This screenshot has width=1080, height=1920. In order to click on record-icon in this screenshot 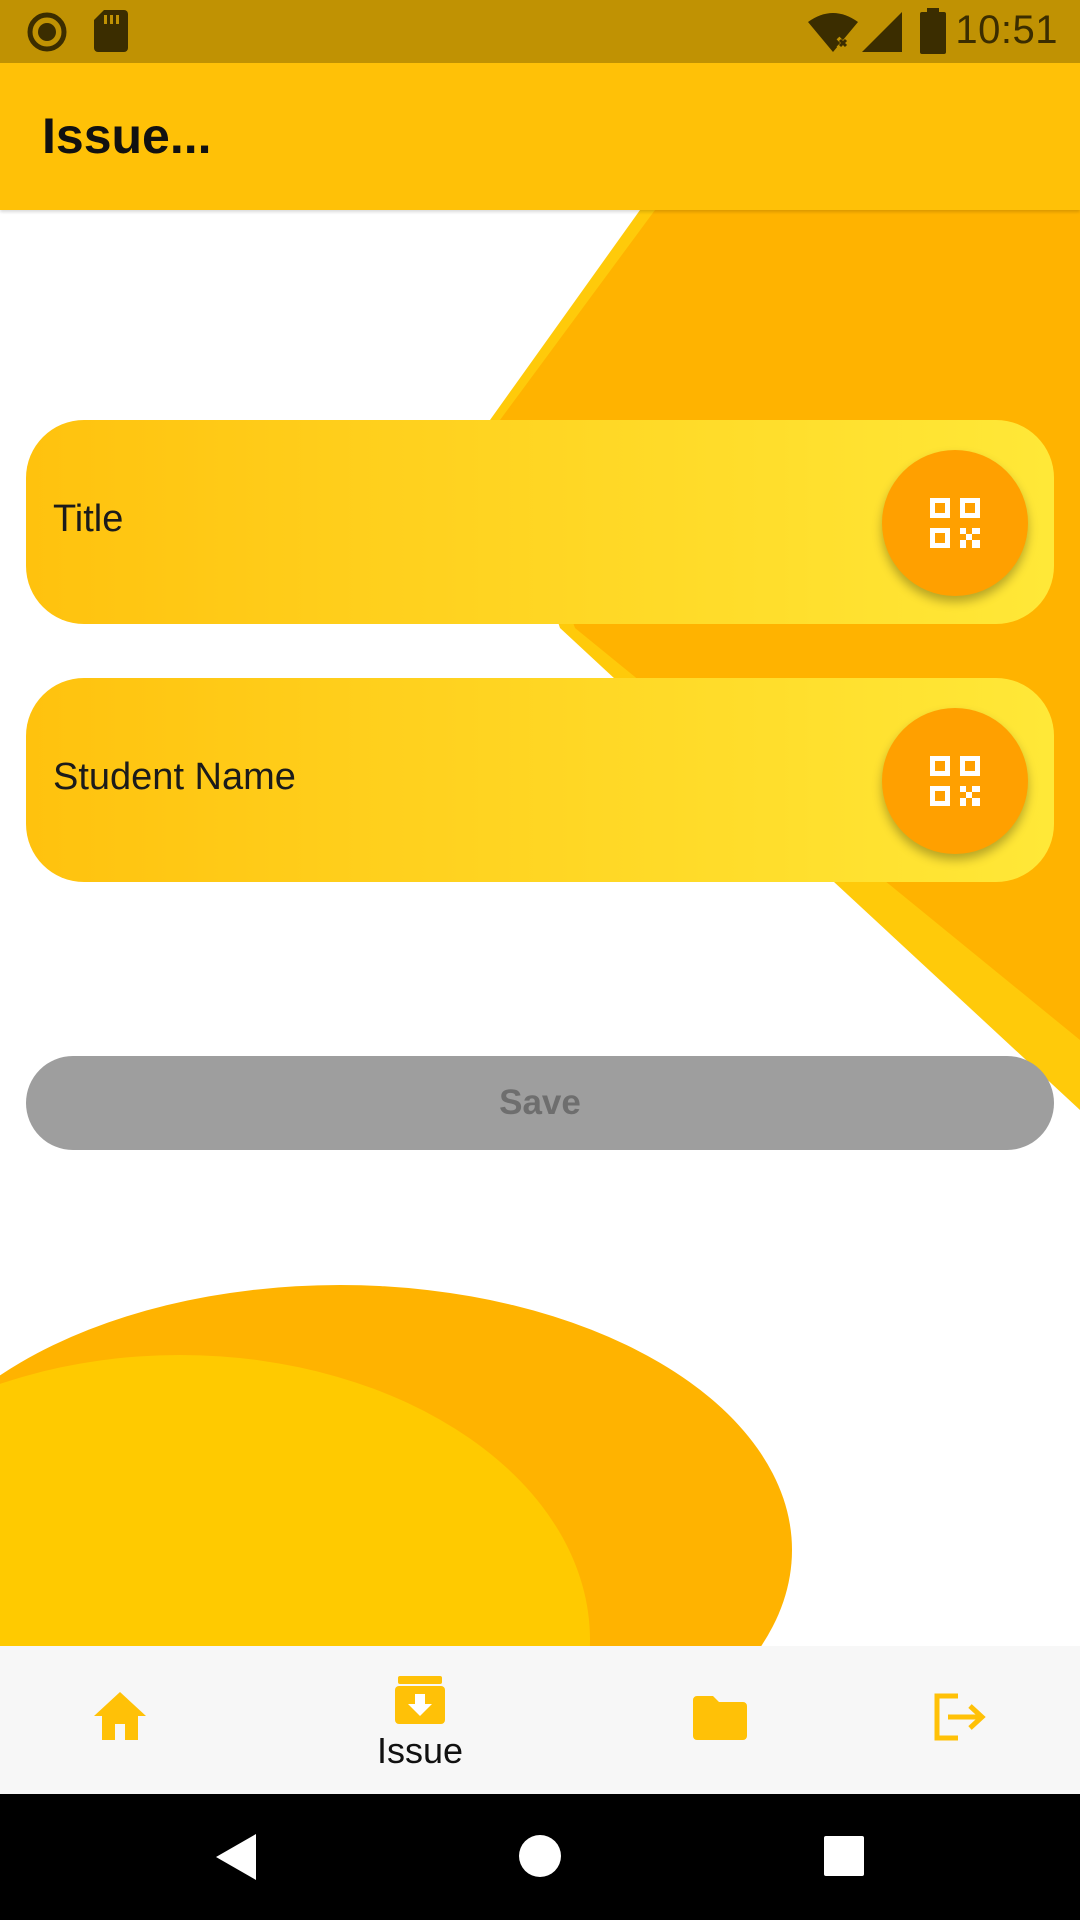, I will do `click(47, 32)`.